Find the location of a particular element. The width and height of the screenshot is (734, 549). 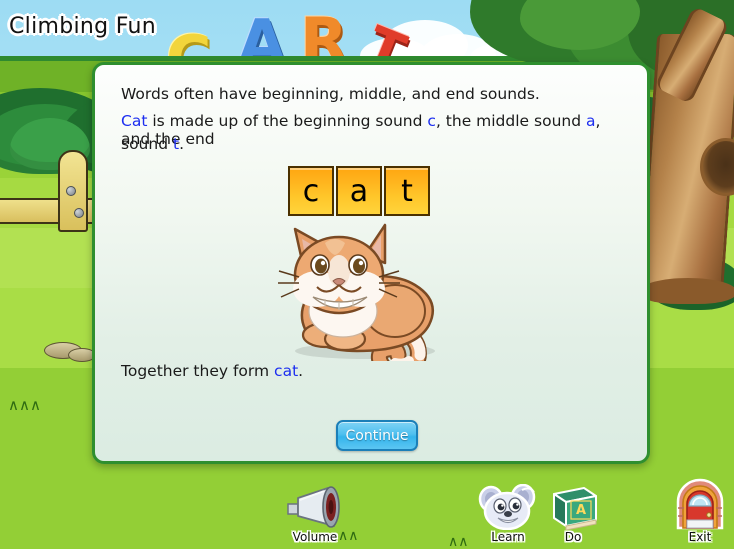

text-fragment: is made up of the beginning sound is located at coordinates (287, 121).